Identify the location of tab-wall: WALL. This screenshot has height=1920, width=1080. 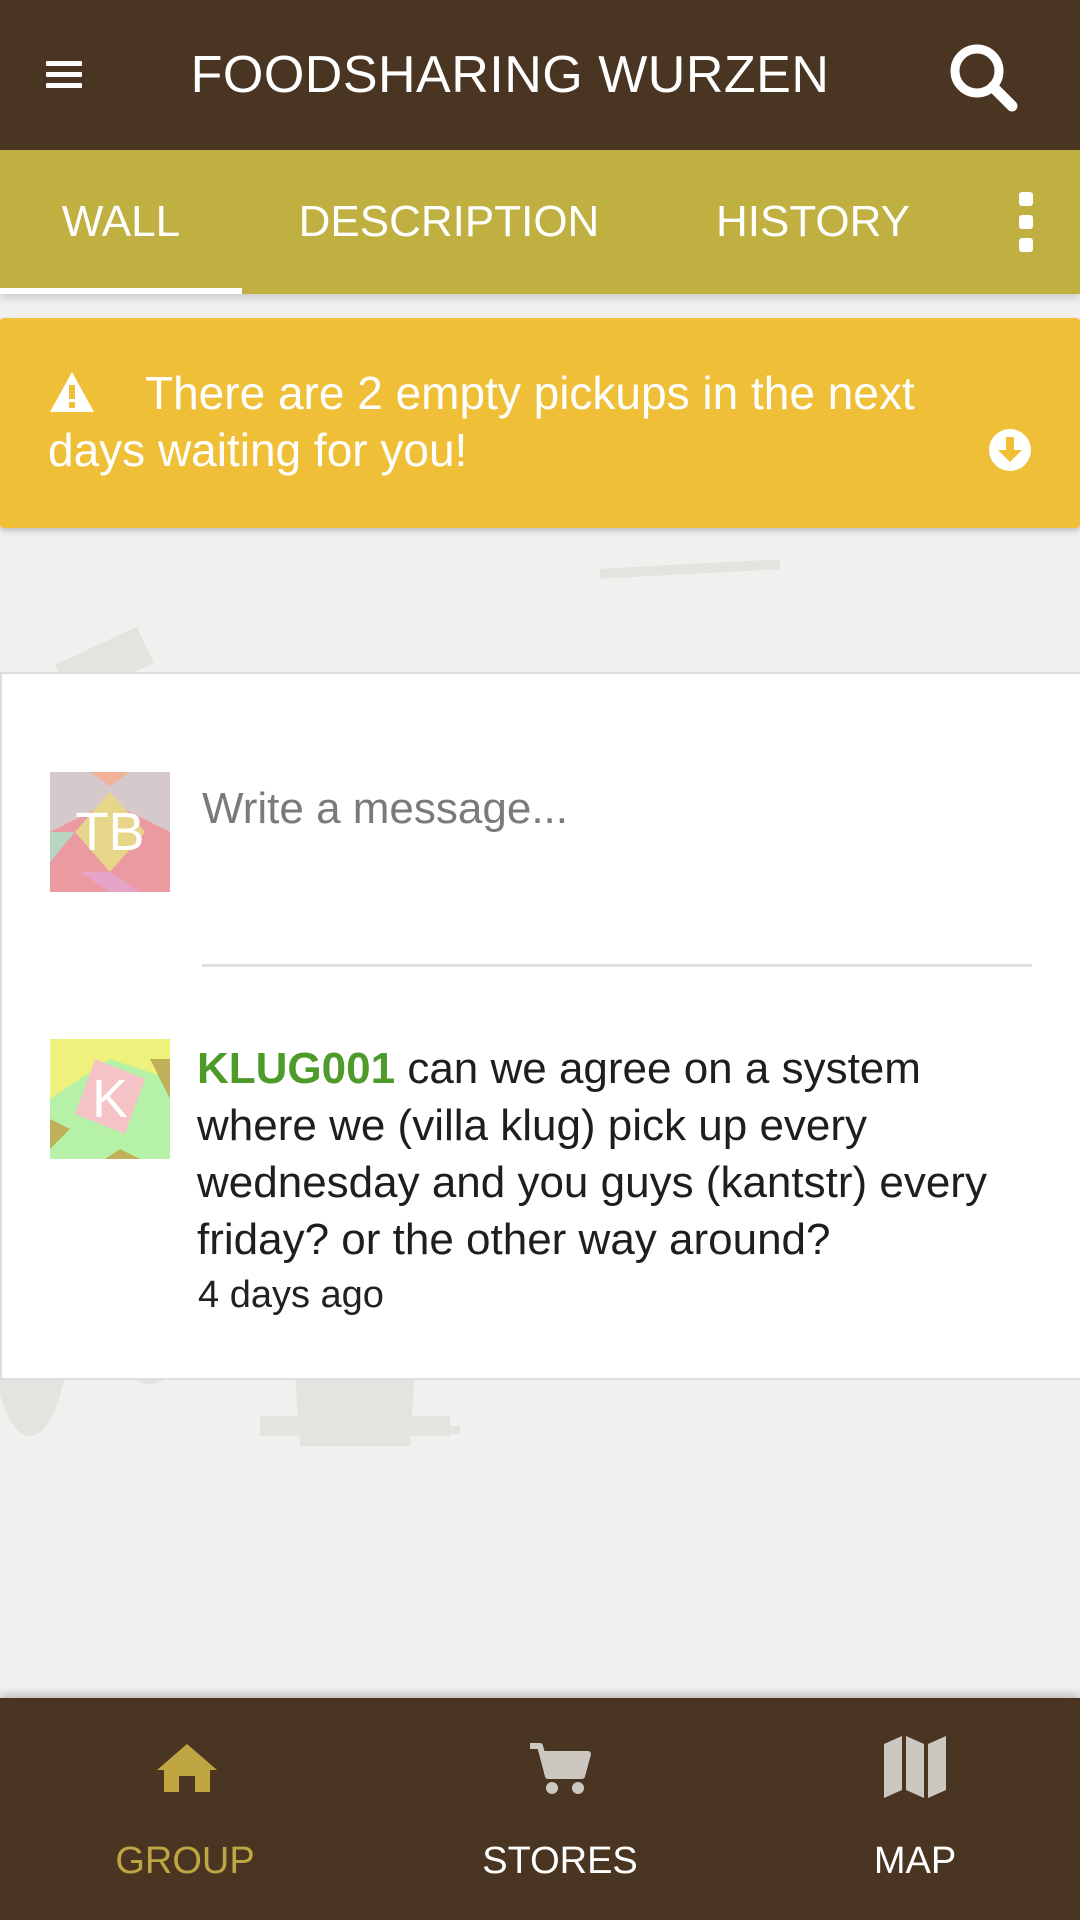
(121, 222).